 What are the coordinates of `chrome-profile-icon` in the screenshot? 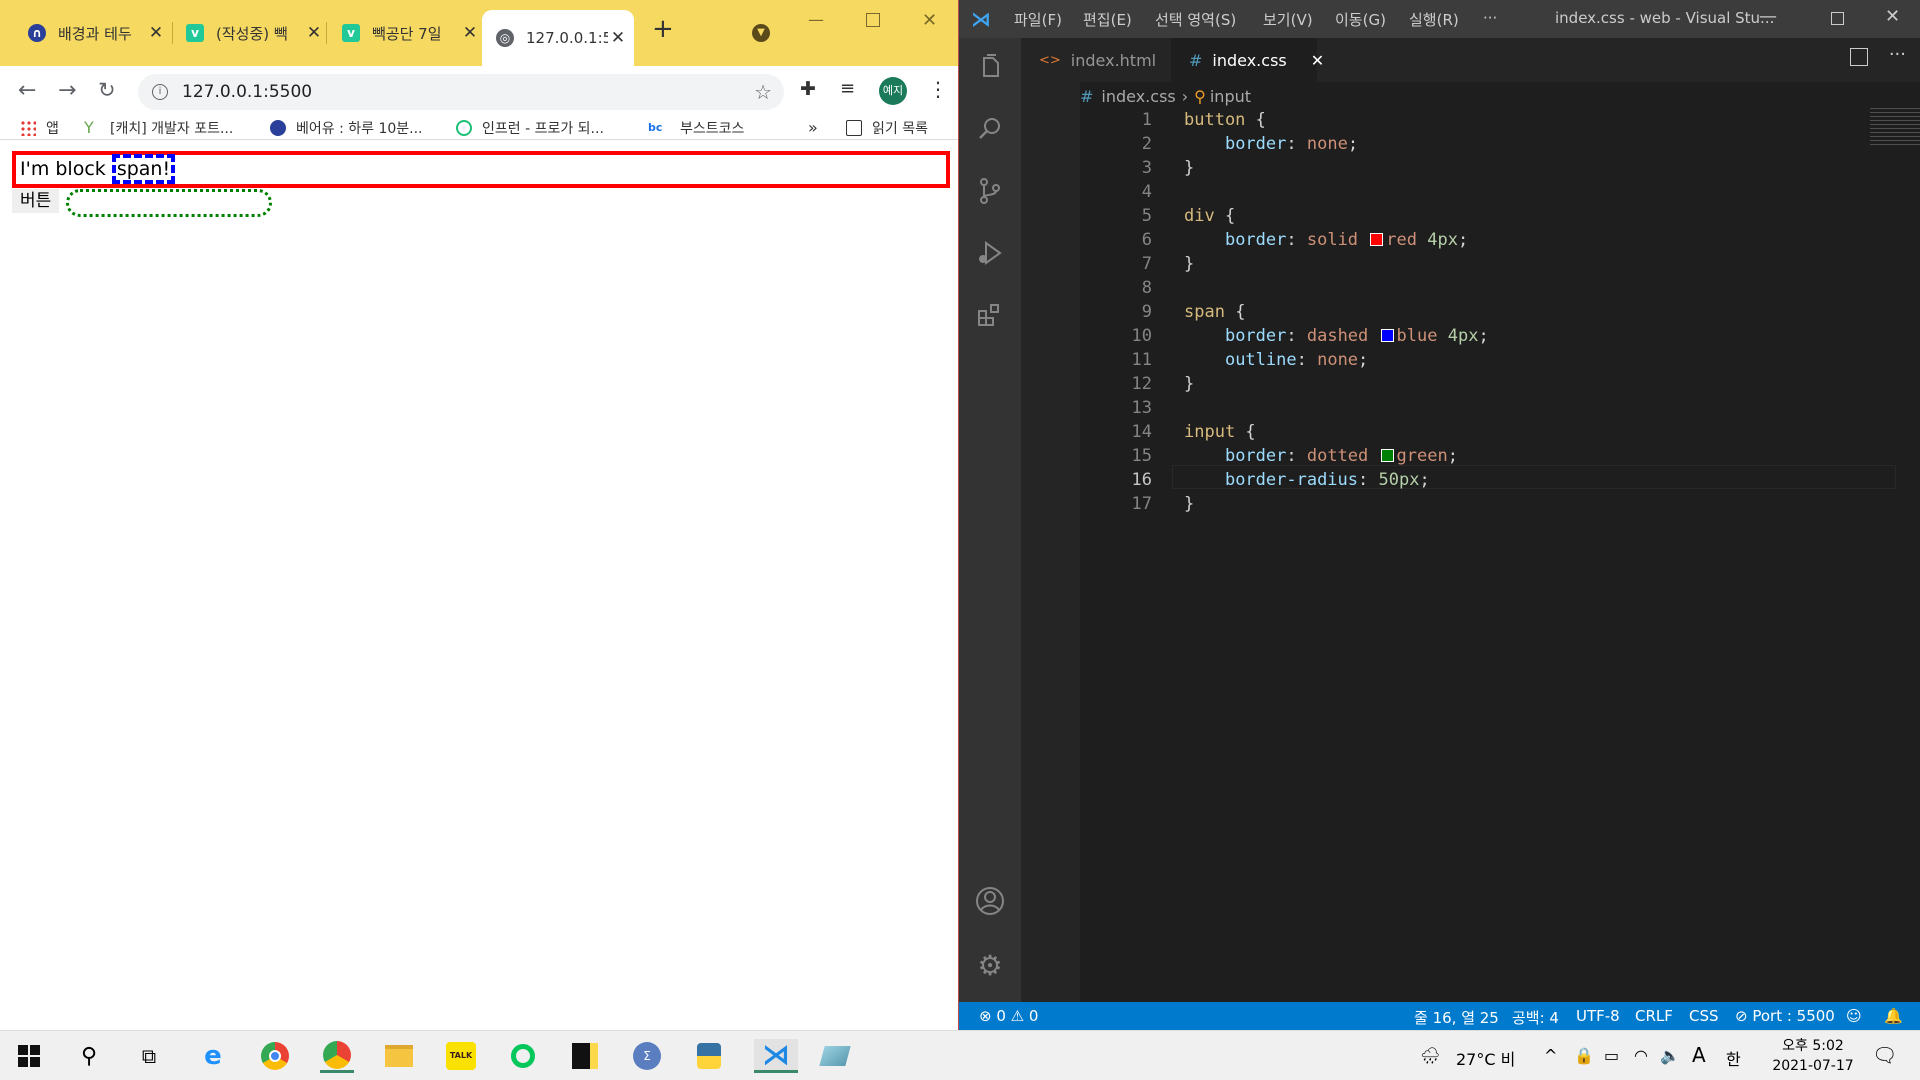 It's located at (337, 1056).